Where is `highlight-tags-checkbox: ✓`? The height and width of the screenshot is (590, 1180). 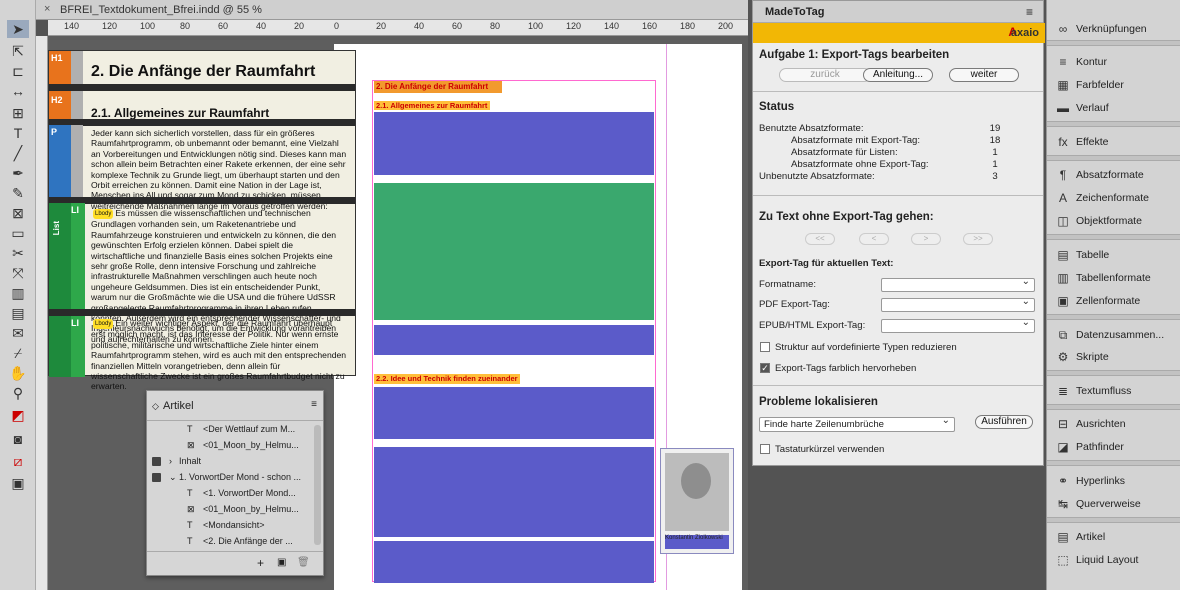
highlight-tags-checkbox: ✓ is located at coordinates (765, 368).